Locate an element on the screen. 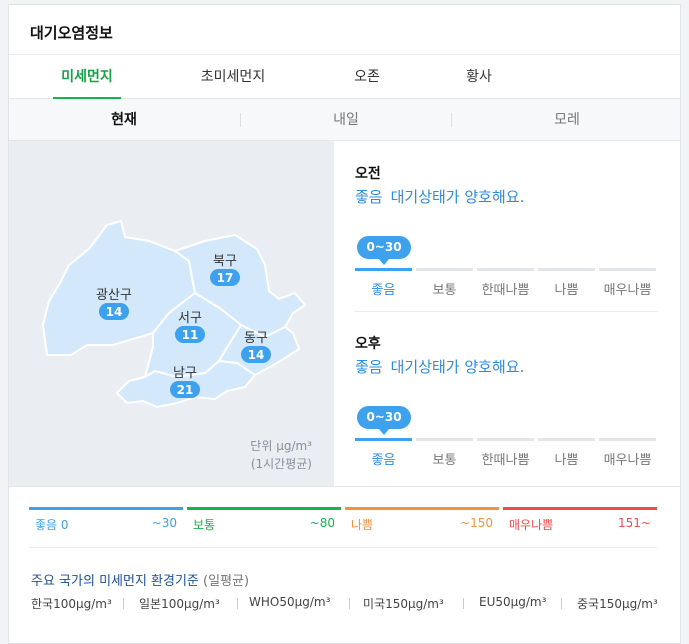  day-tabs: 현재 내일 모레 is located at coordinates (344, 120).